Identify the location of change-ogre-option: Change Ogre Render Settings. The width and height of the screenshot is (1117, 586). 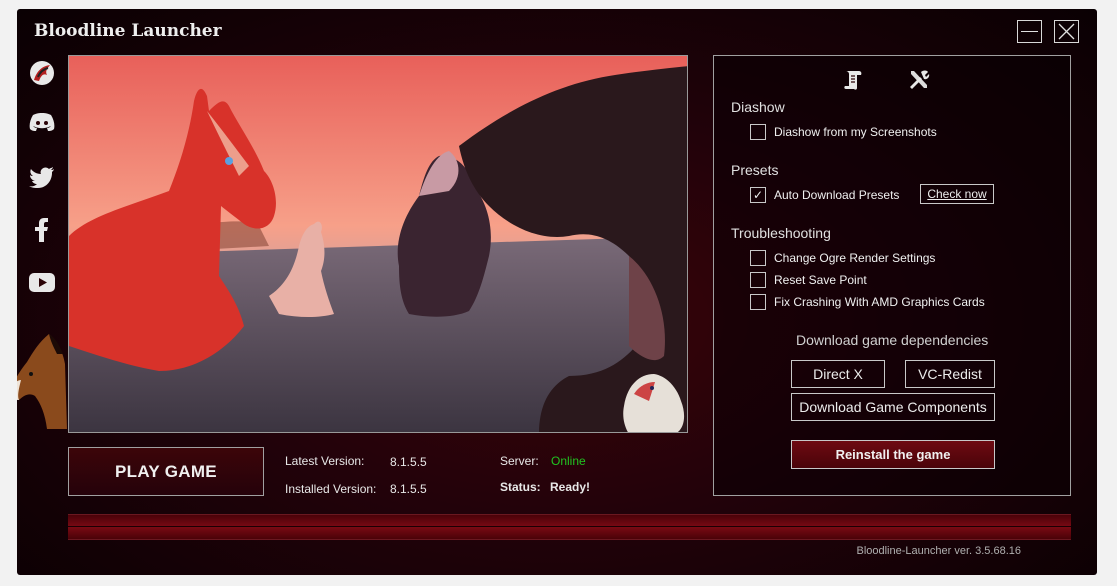
(842, 258).